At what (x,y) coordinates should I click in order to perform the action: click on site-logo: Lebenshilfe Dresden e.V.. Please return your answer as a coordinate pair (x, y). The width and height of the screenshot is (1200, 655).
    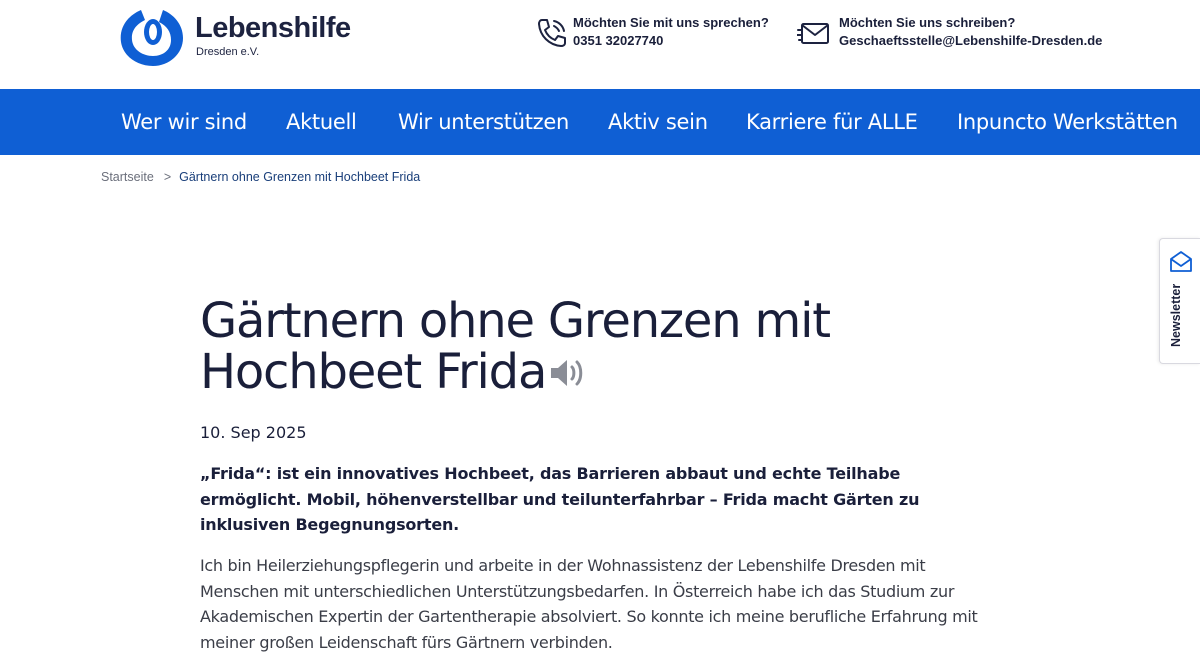
    Looking at the image, I should click on (239, 34).